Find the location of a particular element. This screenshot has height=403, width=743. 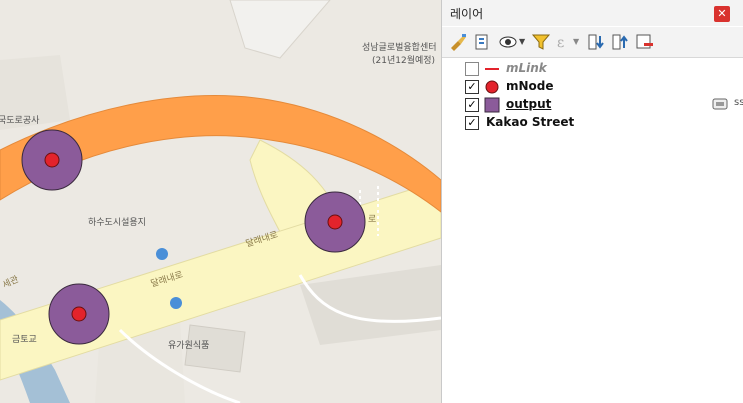

point-symbol-icon is located at coordinates (492, 87).